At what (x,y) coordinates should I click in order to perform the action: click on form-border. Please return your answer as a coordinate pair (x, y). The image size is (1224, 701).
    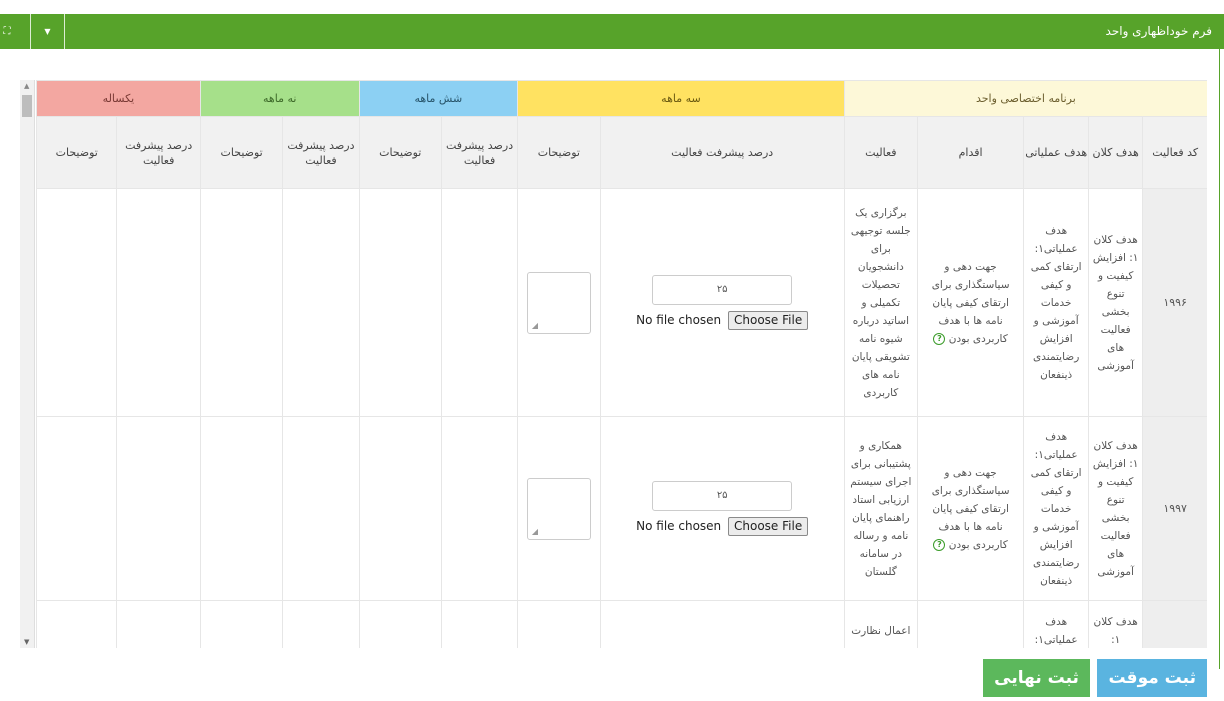
    Looking at the image, I should click on (1219, 359).